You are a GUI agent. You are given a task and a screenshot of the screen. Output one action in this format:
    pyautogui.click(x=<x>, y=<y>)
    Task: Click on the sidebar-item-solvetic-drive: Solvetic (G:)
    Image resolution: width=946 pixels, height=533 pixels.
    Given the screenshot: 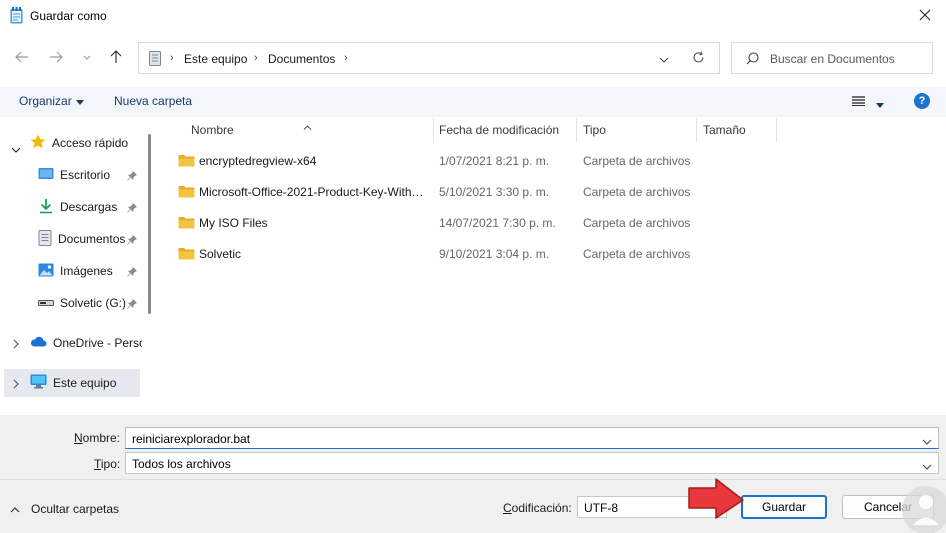 What is the action you would take?
    pyautogui.click(x=82, y=303)
    